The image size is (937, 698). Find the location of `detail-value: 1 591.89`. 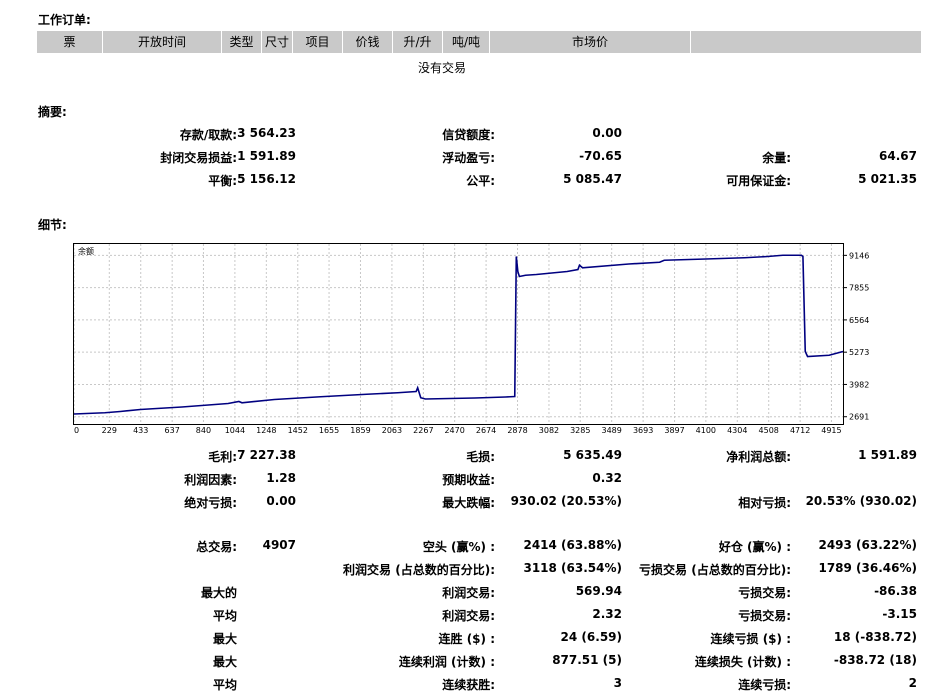

detail-value: 1 591.89 is located at coordinates (887, 455).